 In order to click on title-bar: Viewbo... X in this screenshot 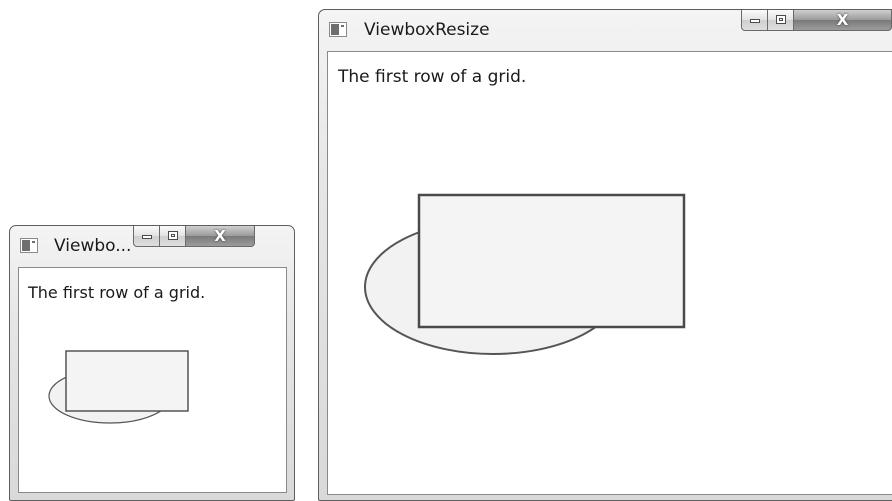, I will do `click(152, 245)`.